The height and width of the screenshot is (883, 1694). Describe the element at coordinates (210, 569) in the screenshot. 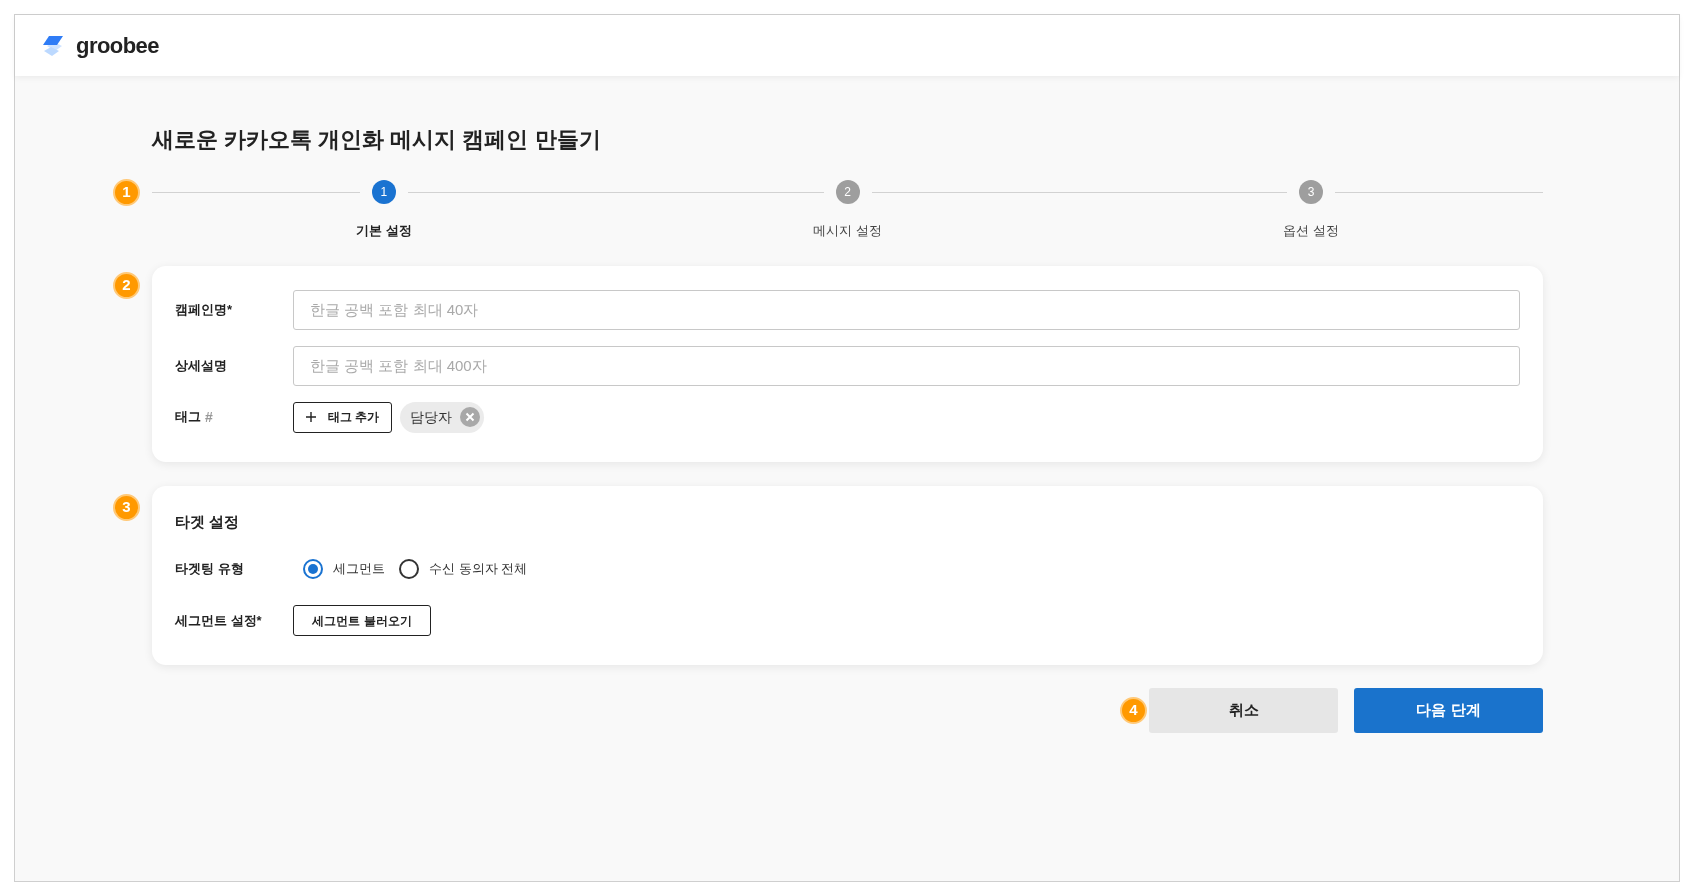

I see `field-label: 타겟팅 유형` at that location.